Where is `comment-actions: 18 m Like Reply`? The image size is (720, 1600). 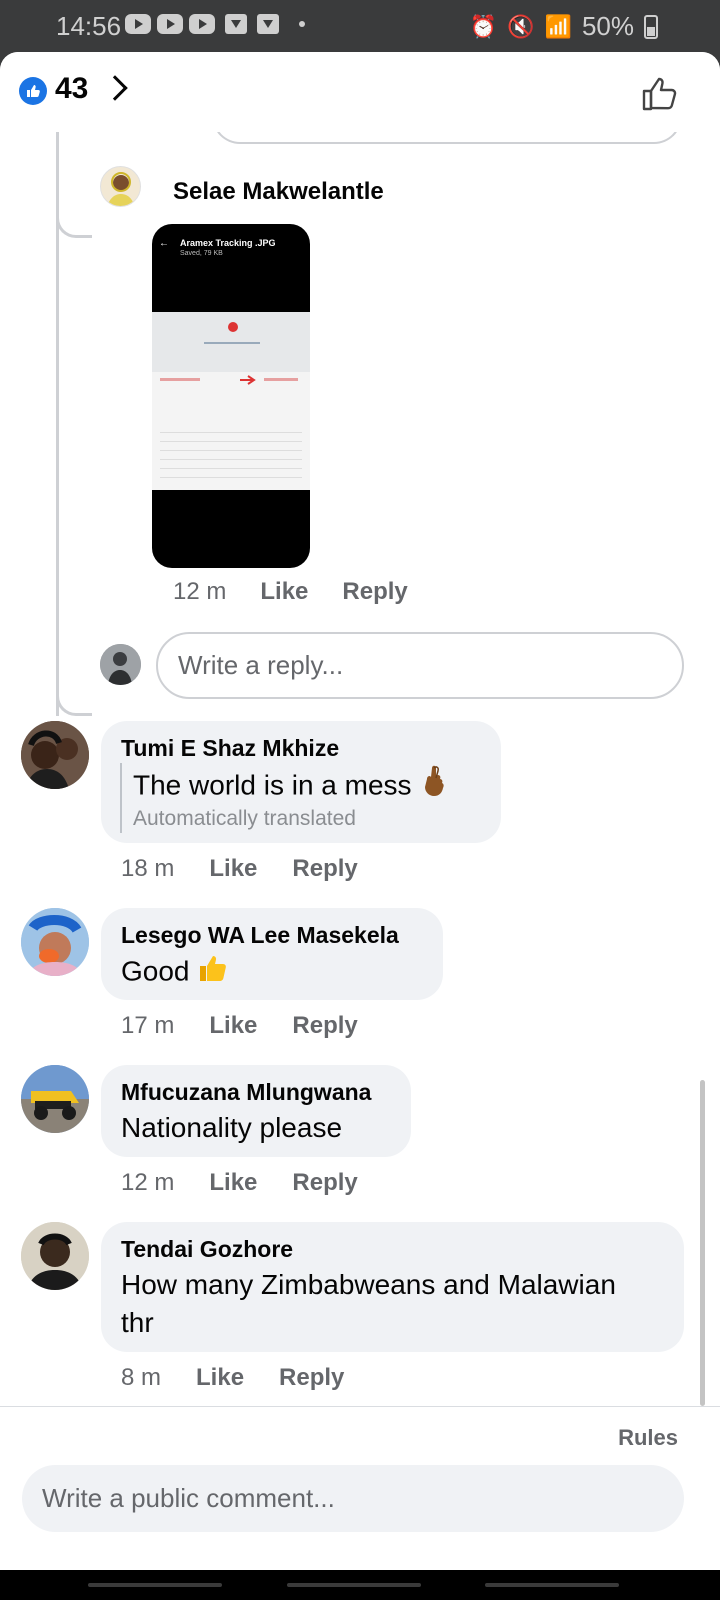 comment-actions: 18 m Like Reply is located at coordinates (239, 869).